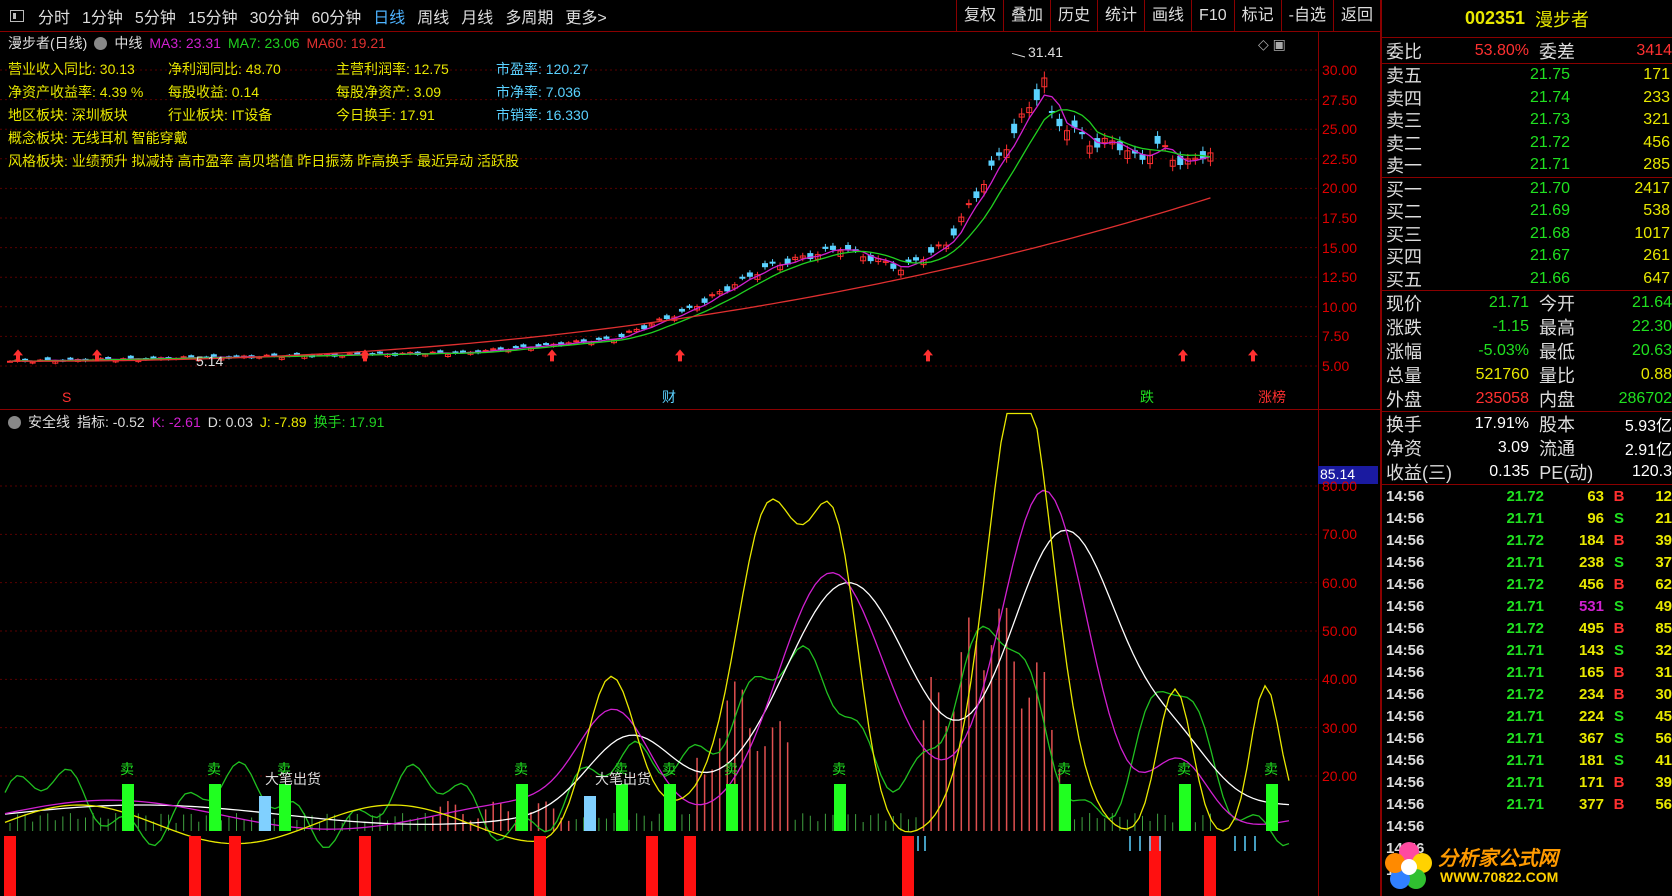 The width and height of the screenshot is (1672, 896). I want to click on tick-row: 14:56 21.72 495 B 85, so click(1527, 628).